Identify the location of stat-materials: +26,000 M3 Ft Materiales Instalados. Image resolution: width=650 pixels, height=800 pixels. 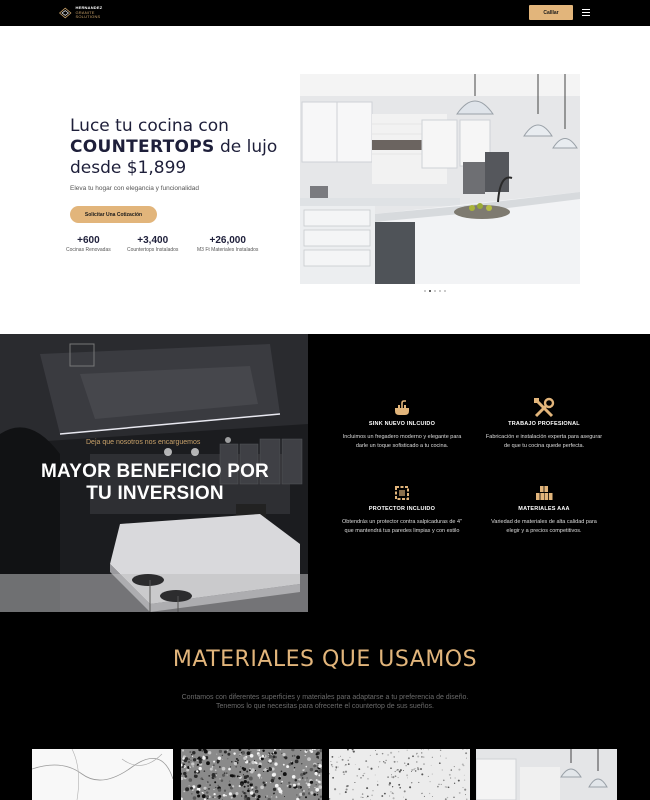
(227, 244).